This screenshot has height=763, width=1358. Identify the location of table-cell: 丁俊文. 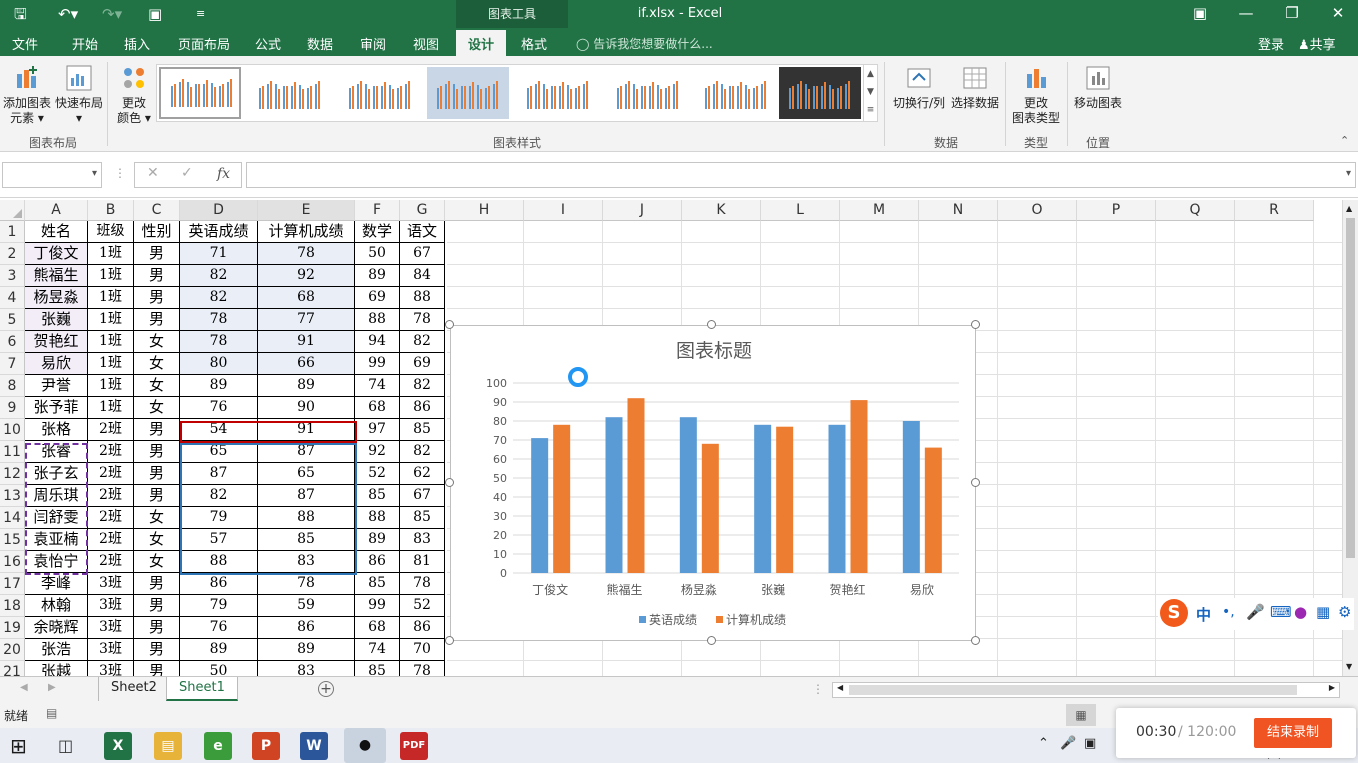
(56, 254).